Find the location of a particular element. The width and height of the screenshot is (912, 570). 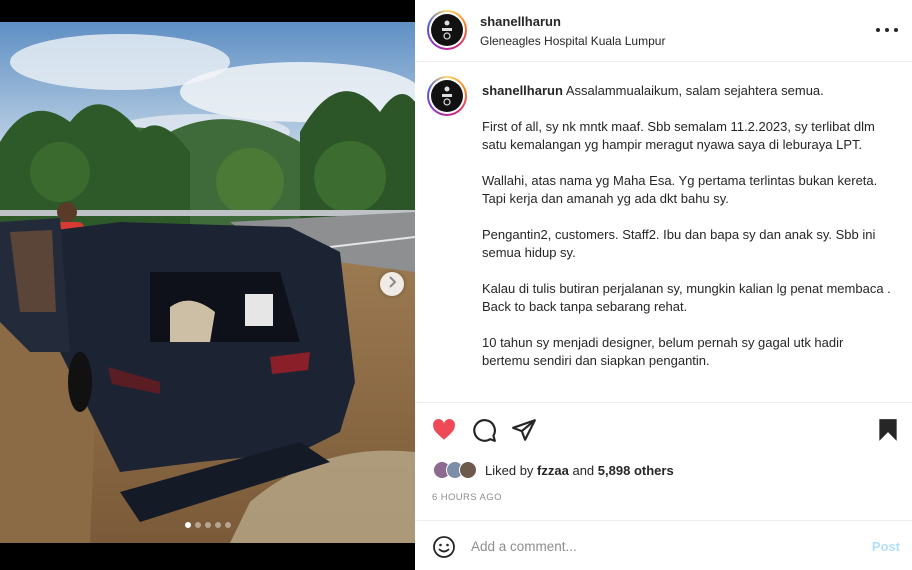

heart-filled-icon is located at coordinates (444, 429).